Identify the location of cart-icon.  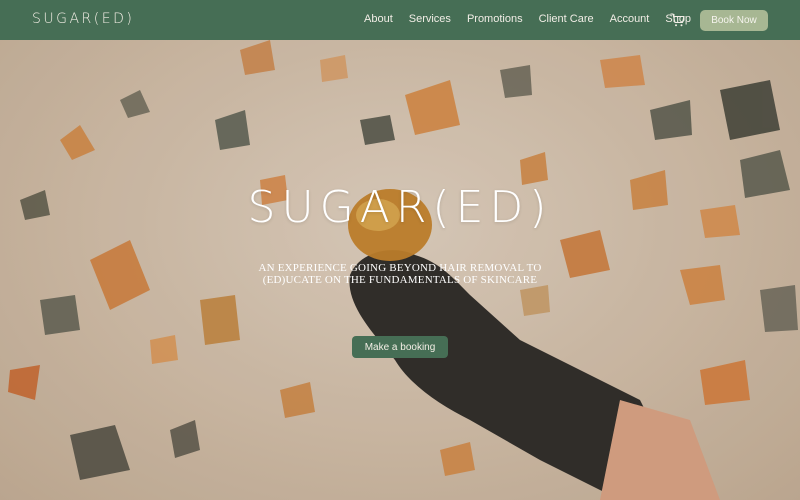
(677, 20).